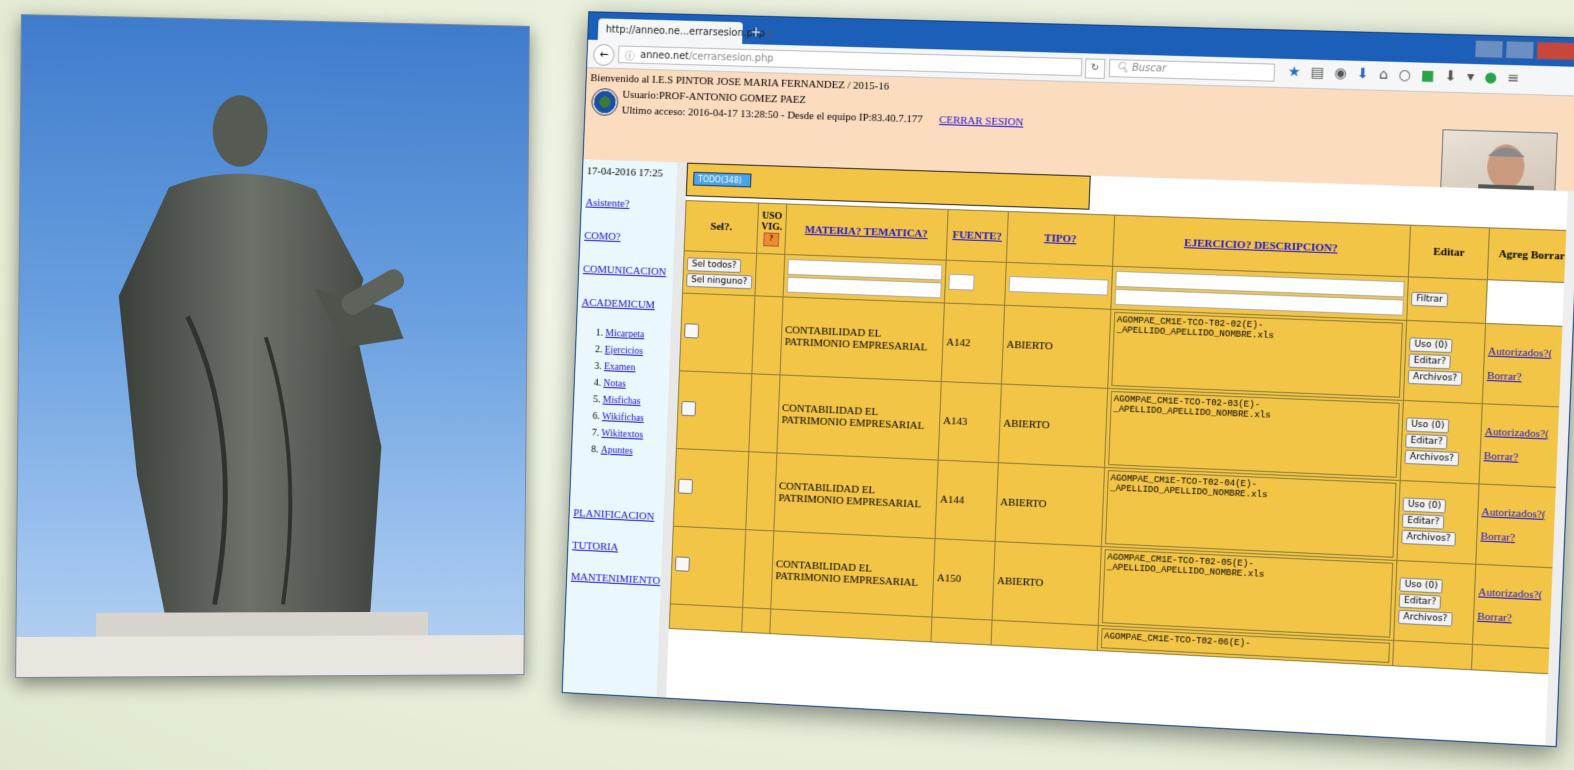 The image size is (1574, 770). Describe the element at coordinates (624, 351) in the screenshot. I see `submenu-ejercicios: Ejercicios` at that location.